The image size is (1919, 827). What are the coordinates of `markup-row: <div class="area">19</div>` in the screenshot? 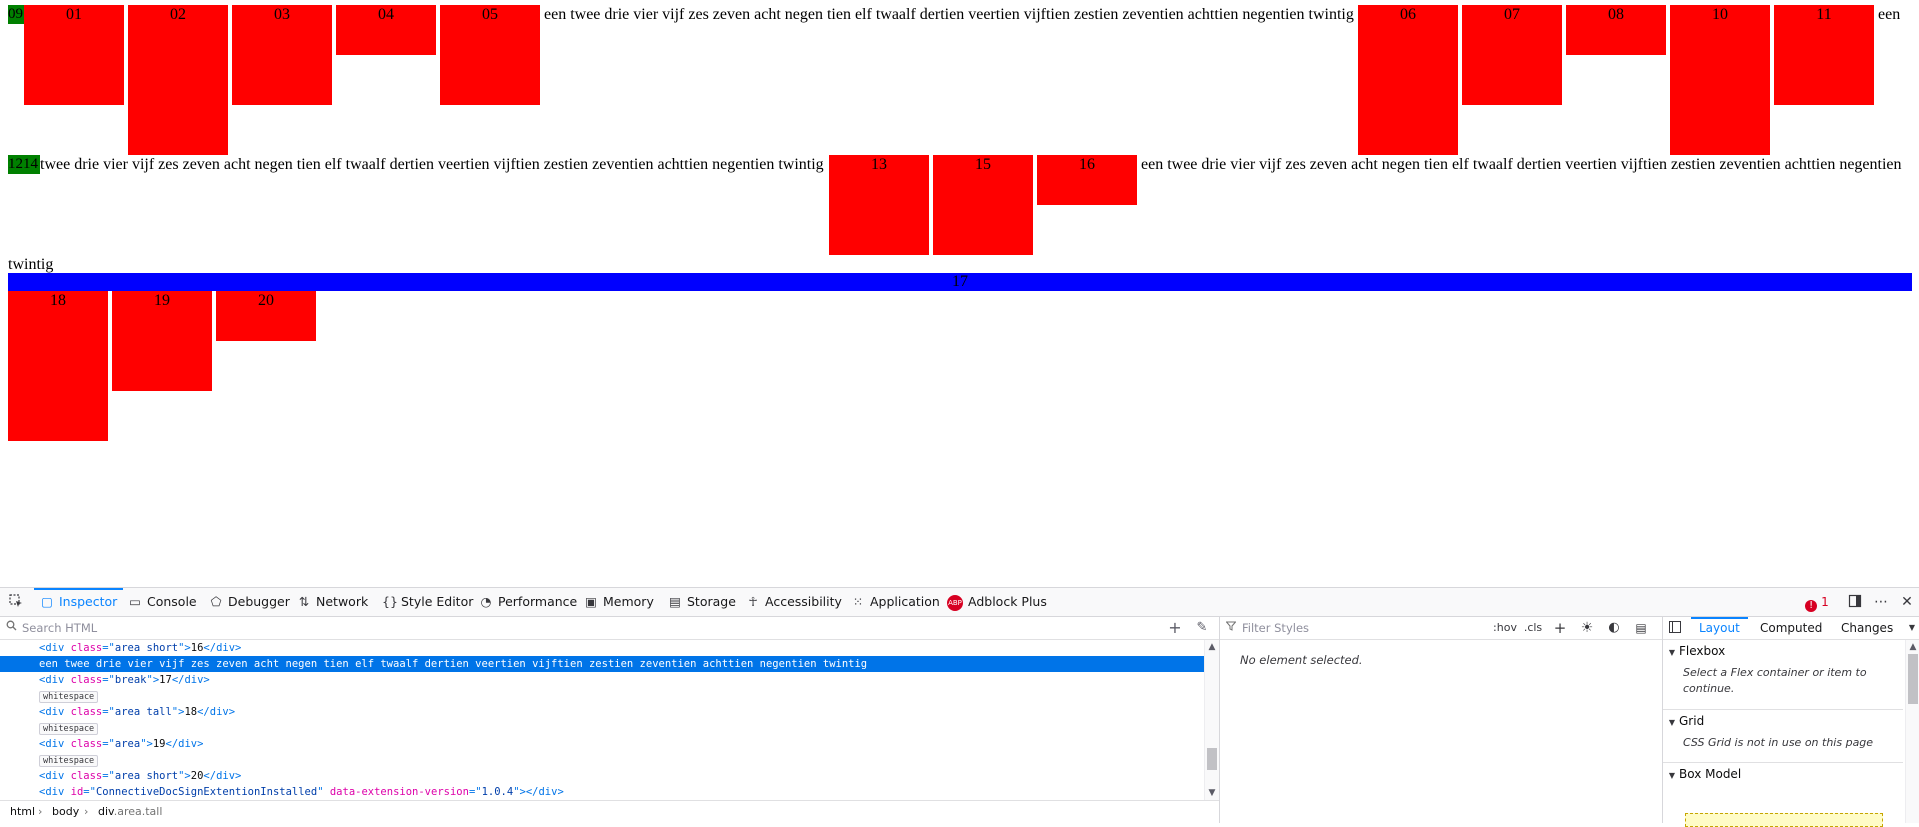 It's located at (602, 744).